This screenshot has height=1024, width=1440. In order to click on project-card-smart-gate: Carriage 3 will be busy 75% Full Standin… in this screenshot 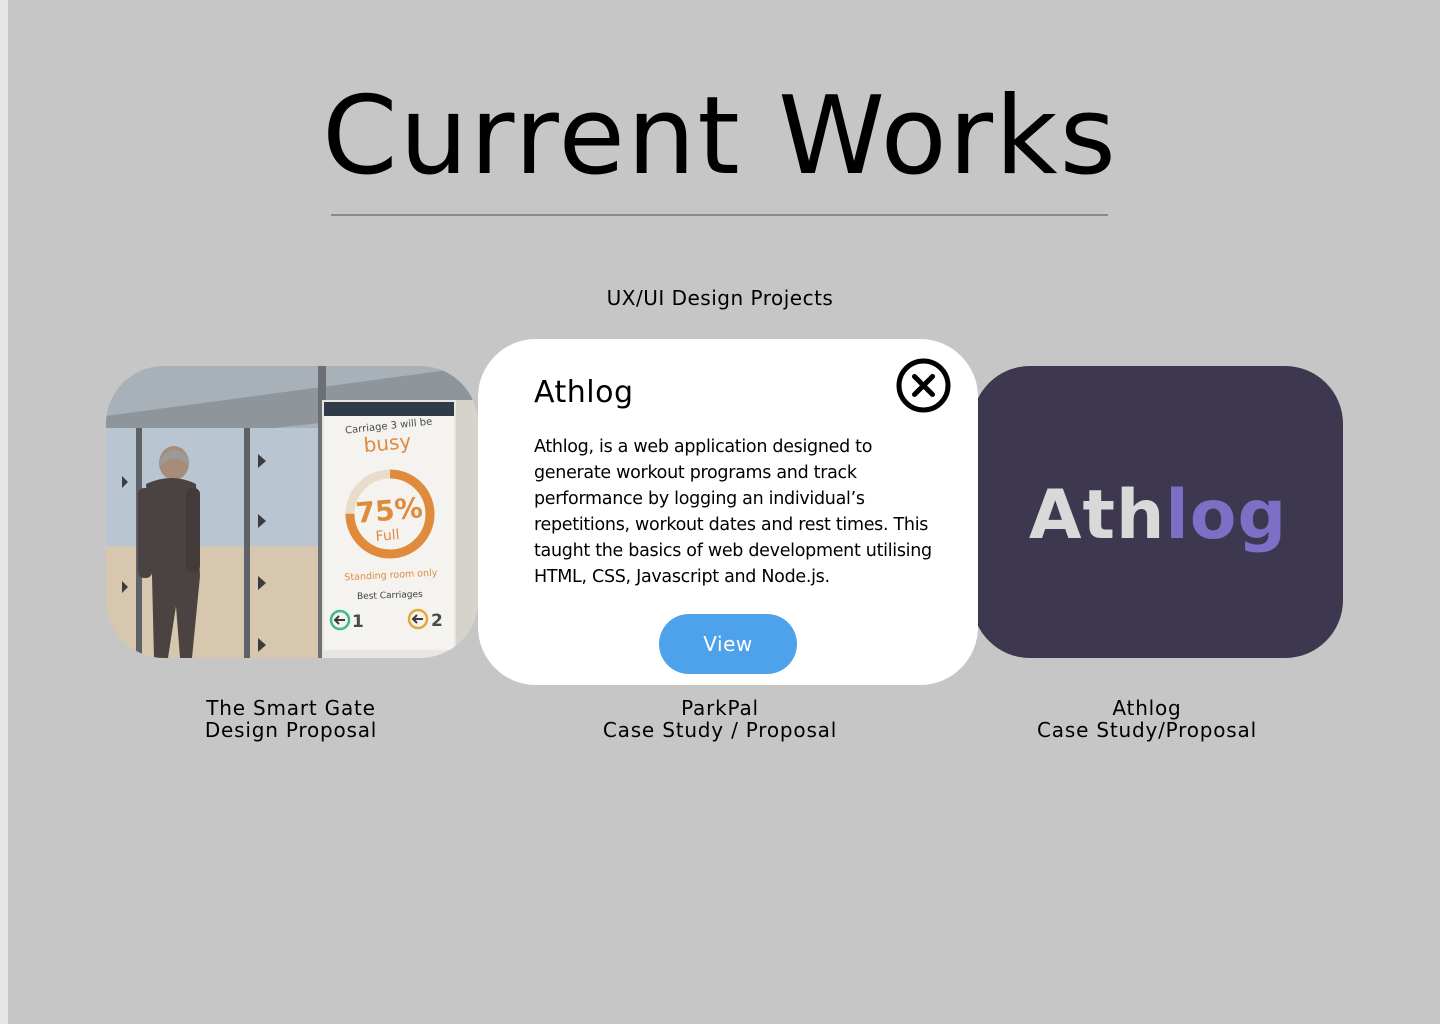, I will do `click(292, 512)`.